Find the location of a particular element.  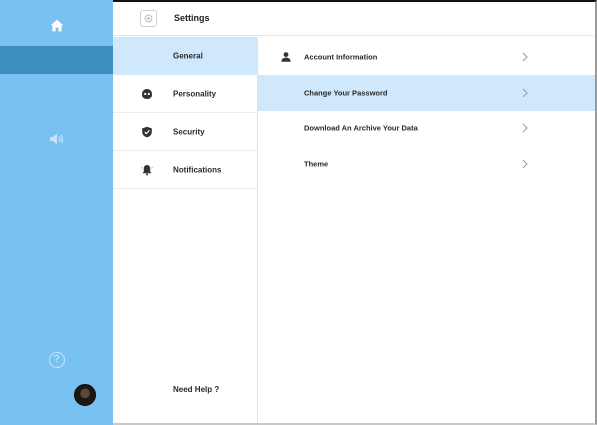

category-label: Notifications is located at coordinates (197, 169).